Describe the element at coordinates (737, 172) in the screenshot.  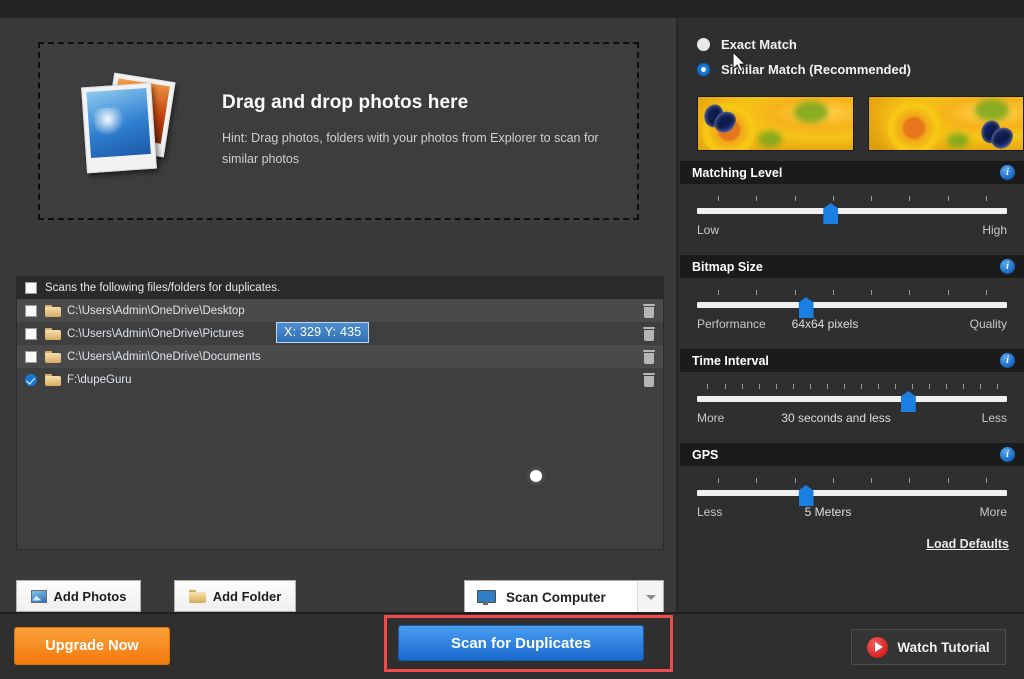
I see `section-title: Matching Level` at that location.